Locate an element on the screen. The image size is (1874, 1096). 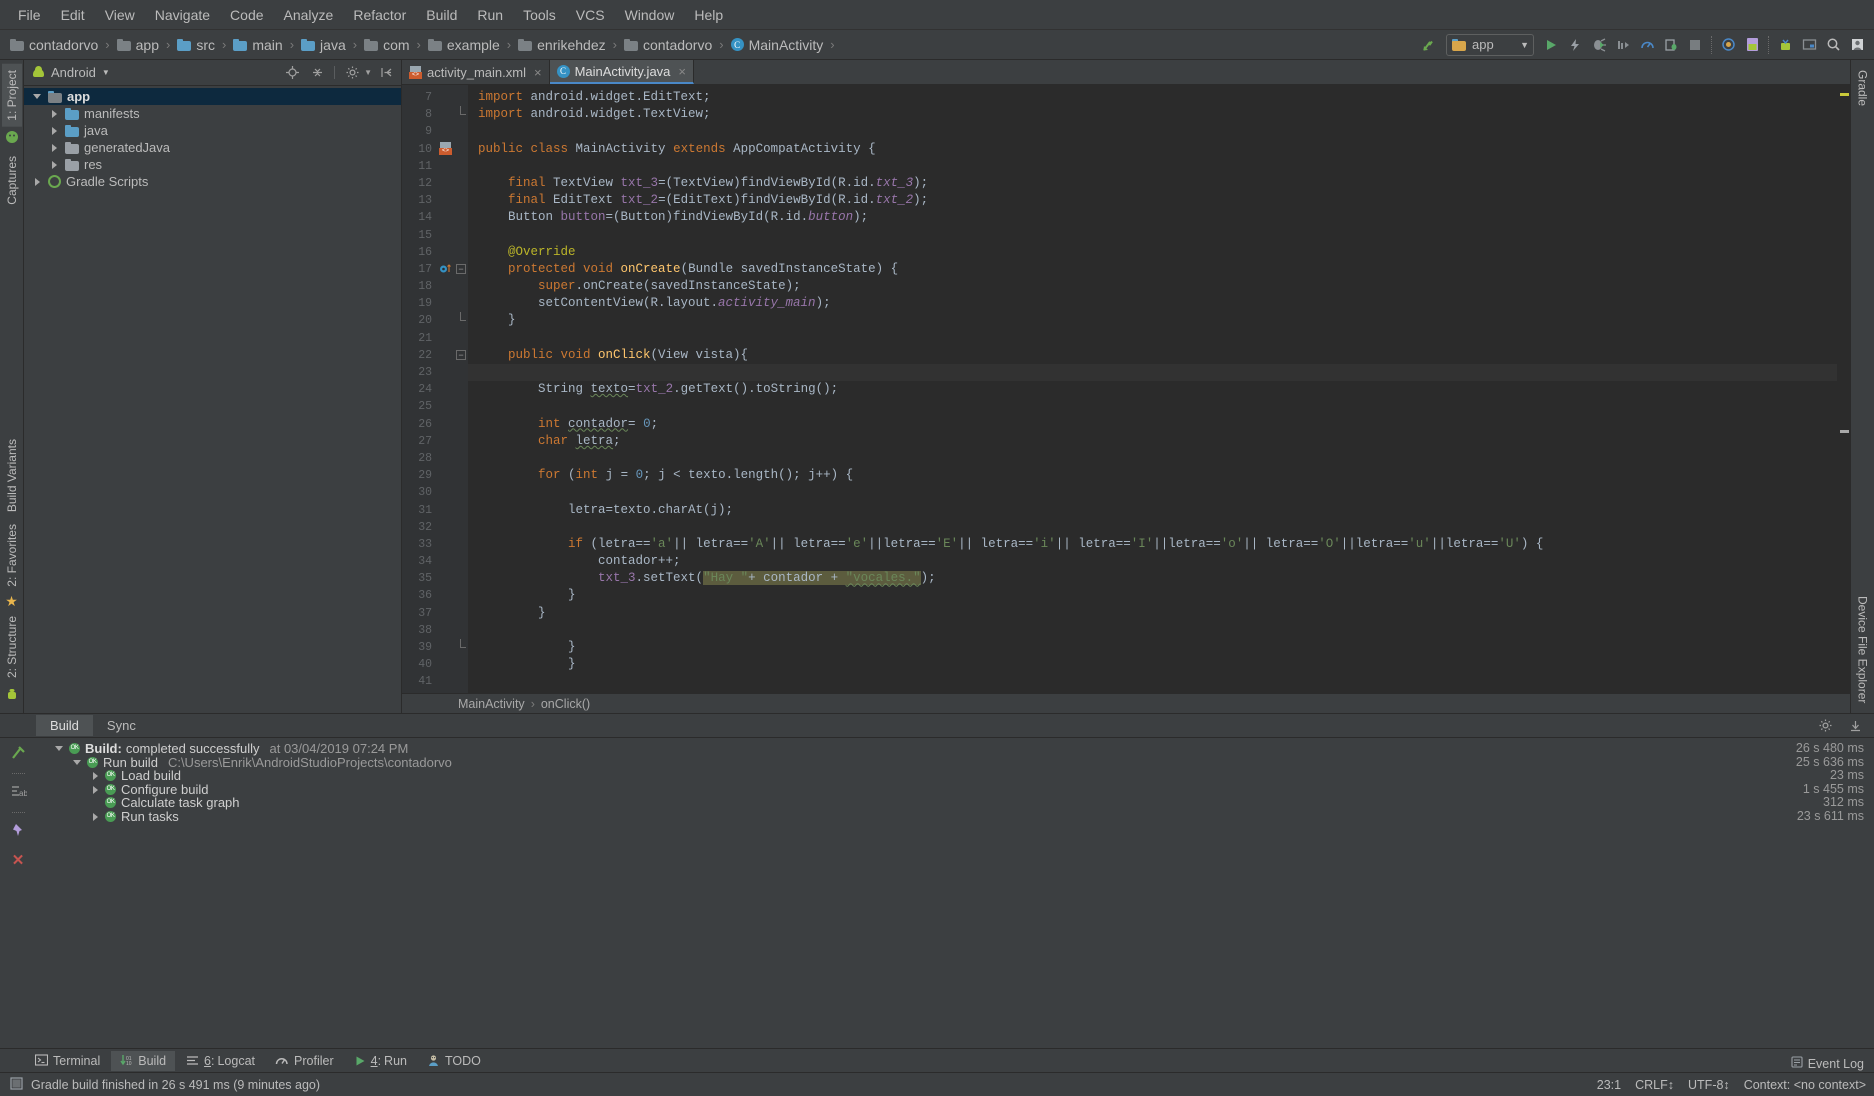
tree-node-gradlescripts: Gradle Scripts is located at coordinates (212, 181).